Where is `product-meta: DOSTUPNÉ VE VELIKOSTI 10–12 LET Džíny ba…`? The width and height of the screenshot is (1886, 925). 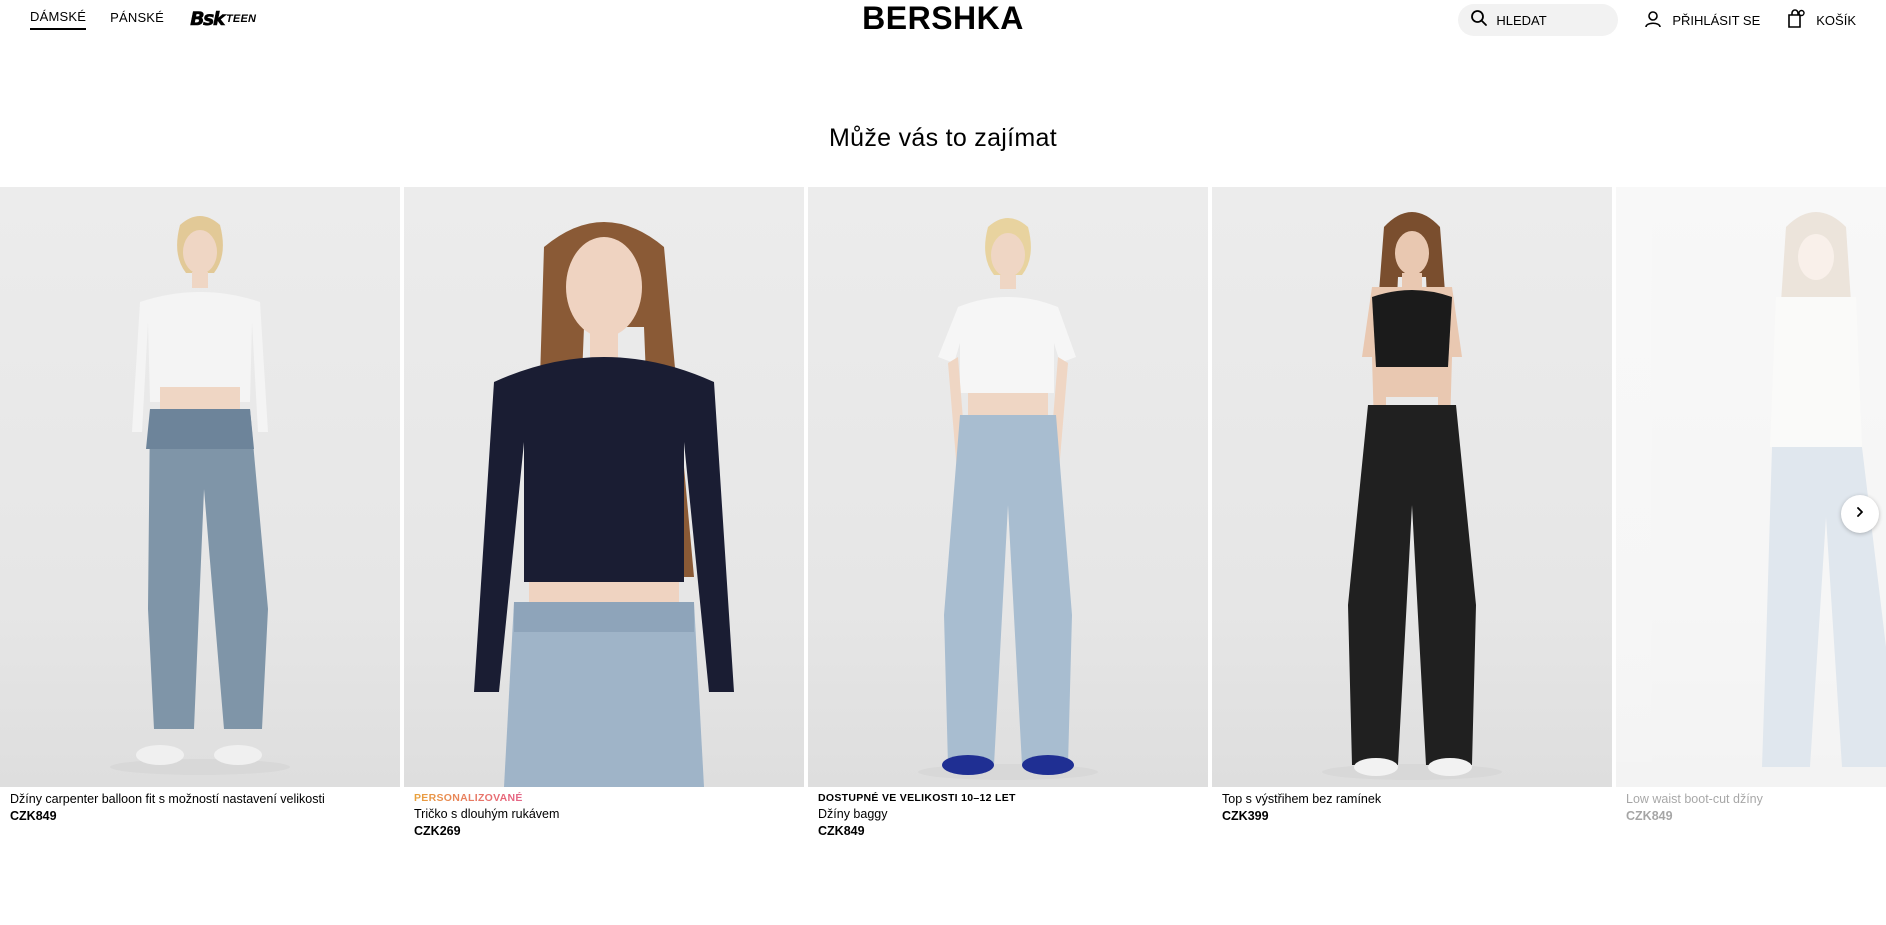 product-meta: DOSTUPNÉ VE VELIKOSTI 10–12 LET Džíny ba… is located at coordinates (1008, 815).